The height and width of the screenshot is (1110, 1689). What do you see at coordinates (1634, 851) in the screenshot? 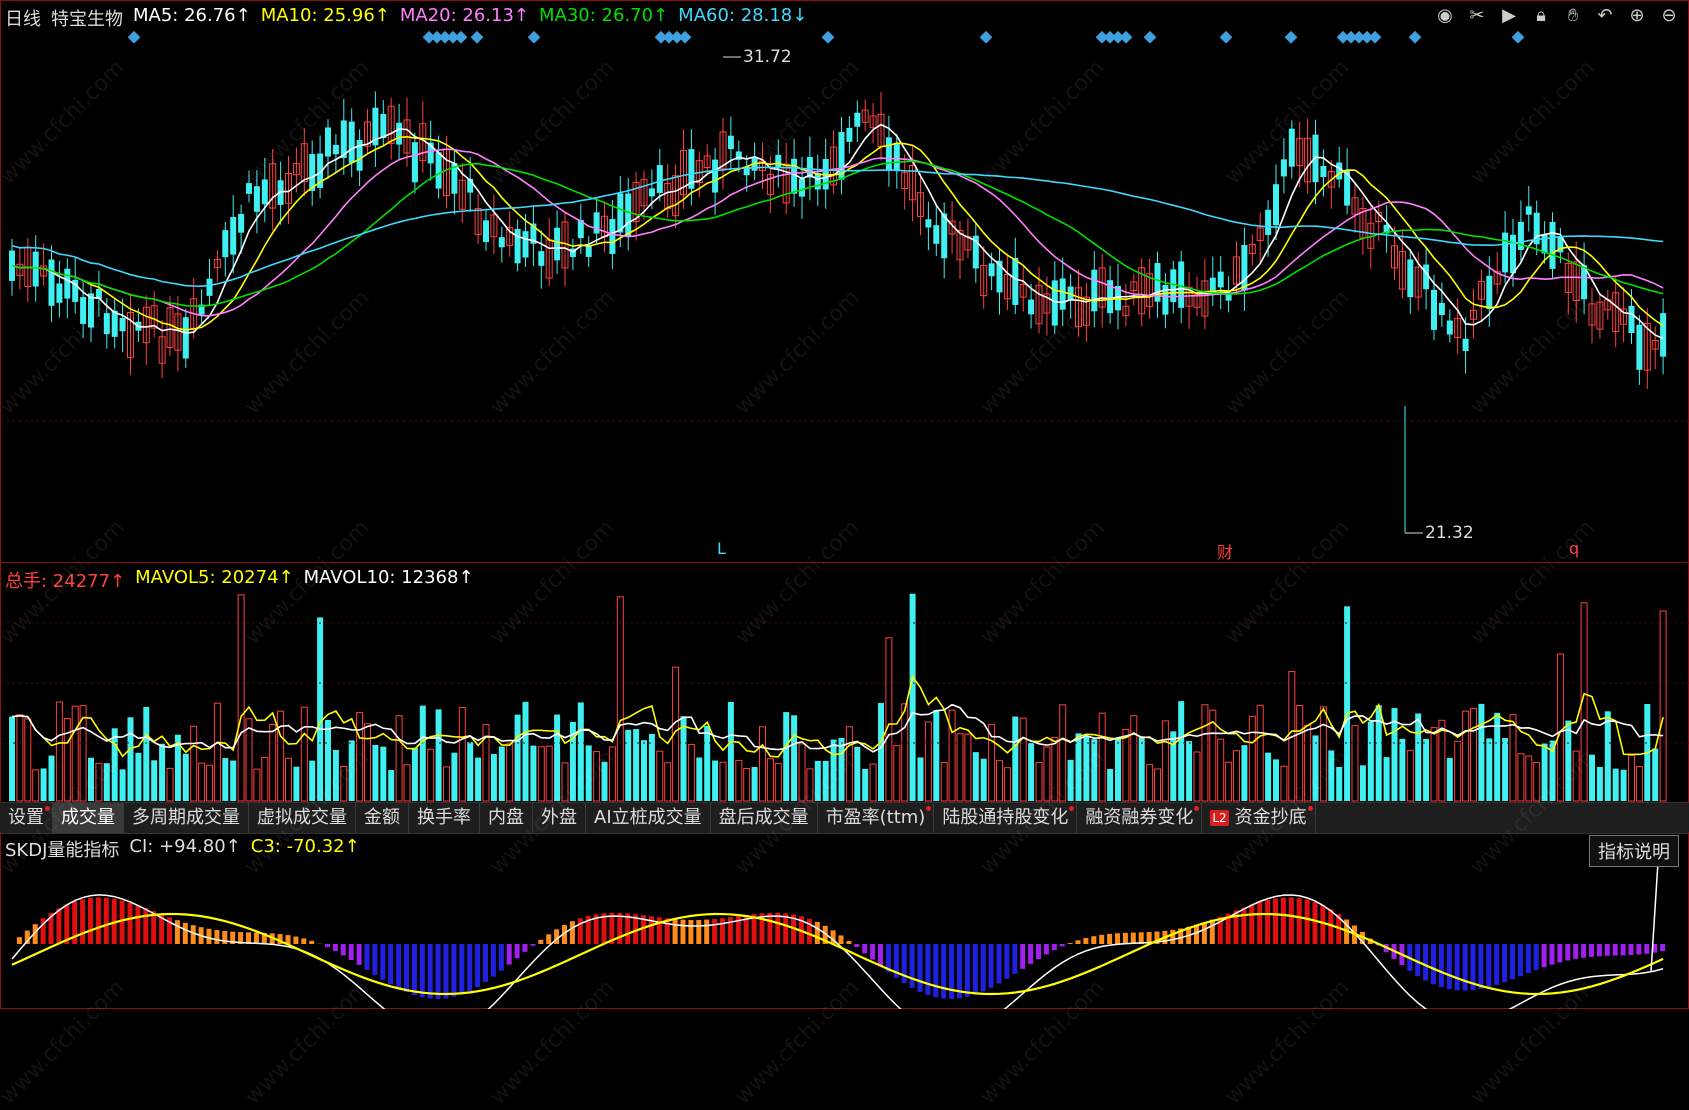
I see `indicator-explain-button: 指标说明` at bounding box center [1634, 851].